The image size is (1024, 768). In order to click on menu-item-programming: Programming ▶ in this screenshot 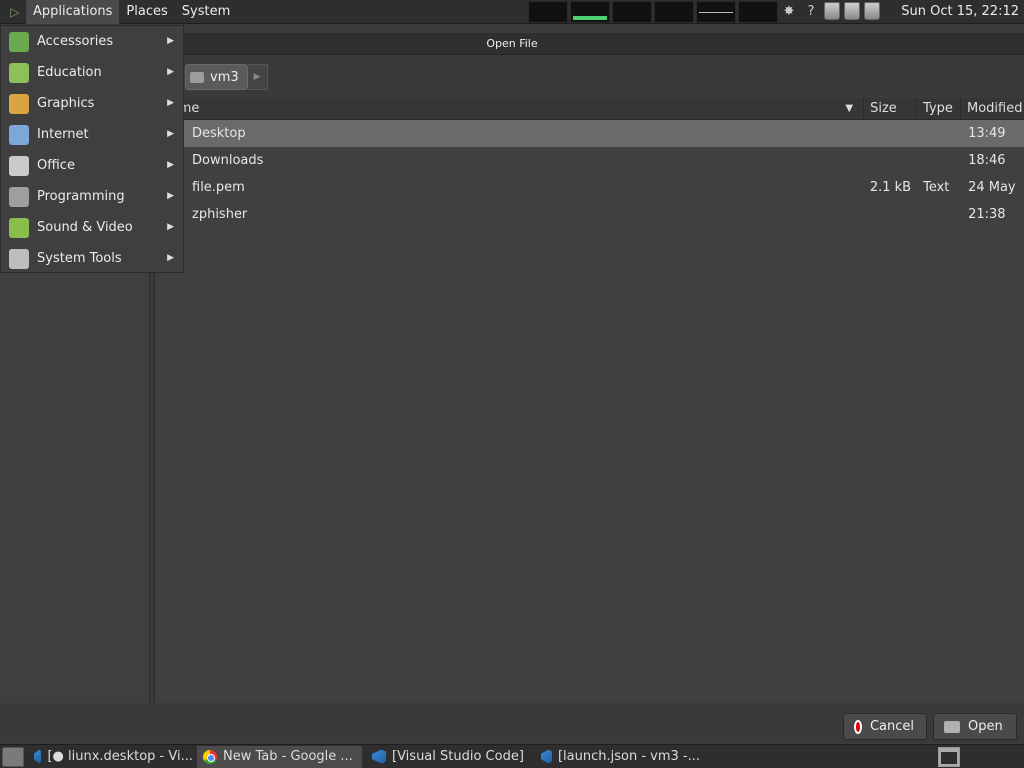, I will do `click(92, 196)`.